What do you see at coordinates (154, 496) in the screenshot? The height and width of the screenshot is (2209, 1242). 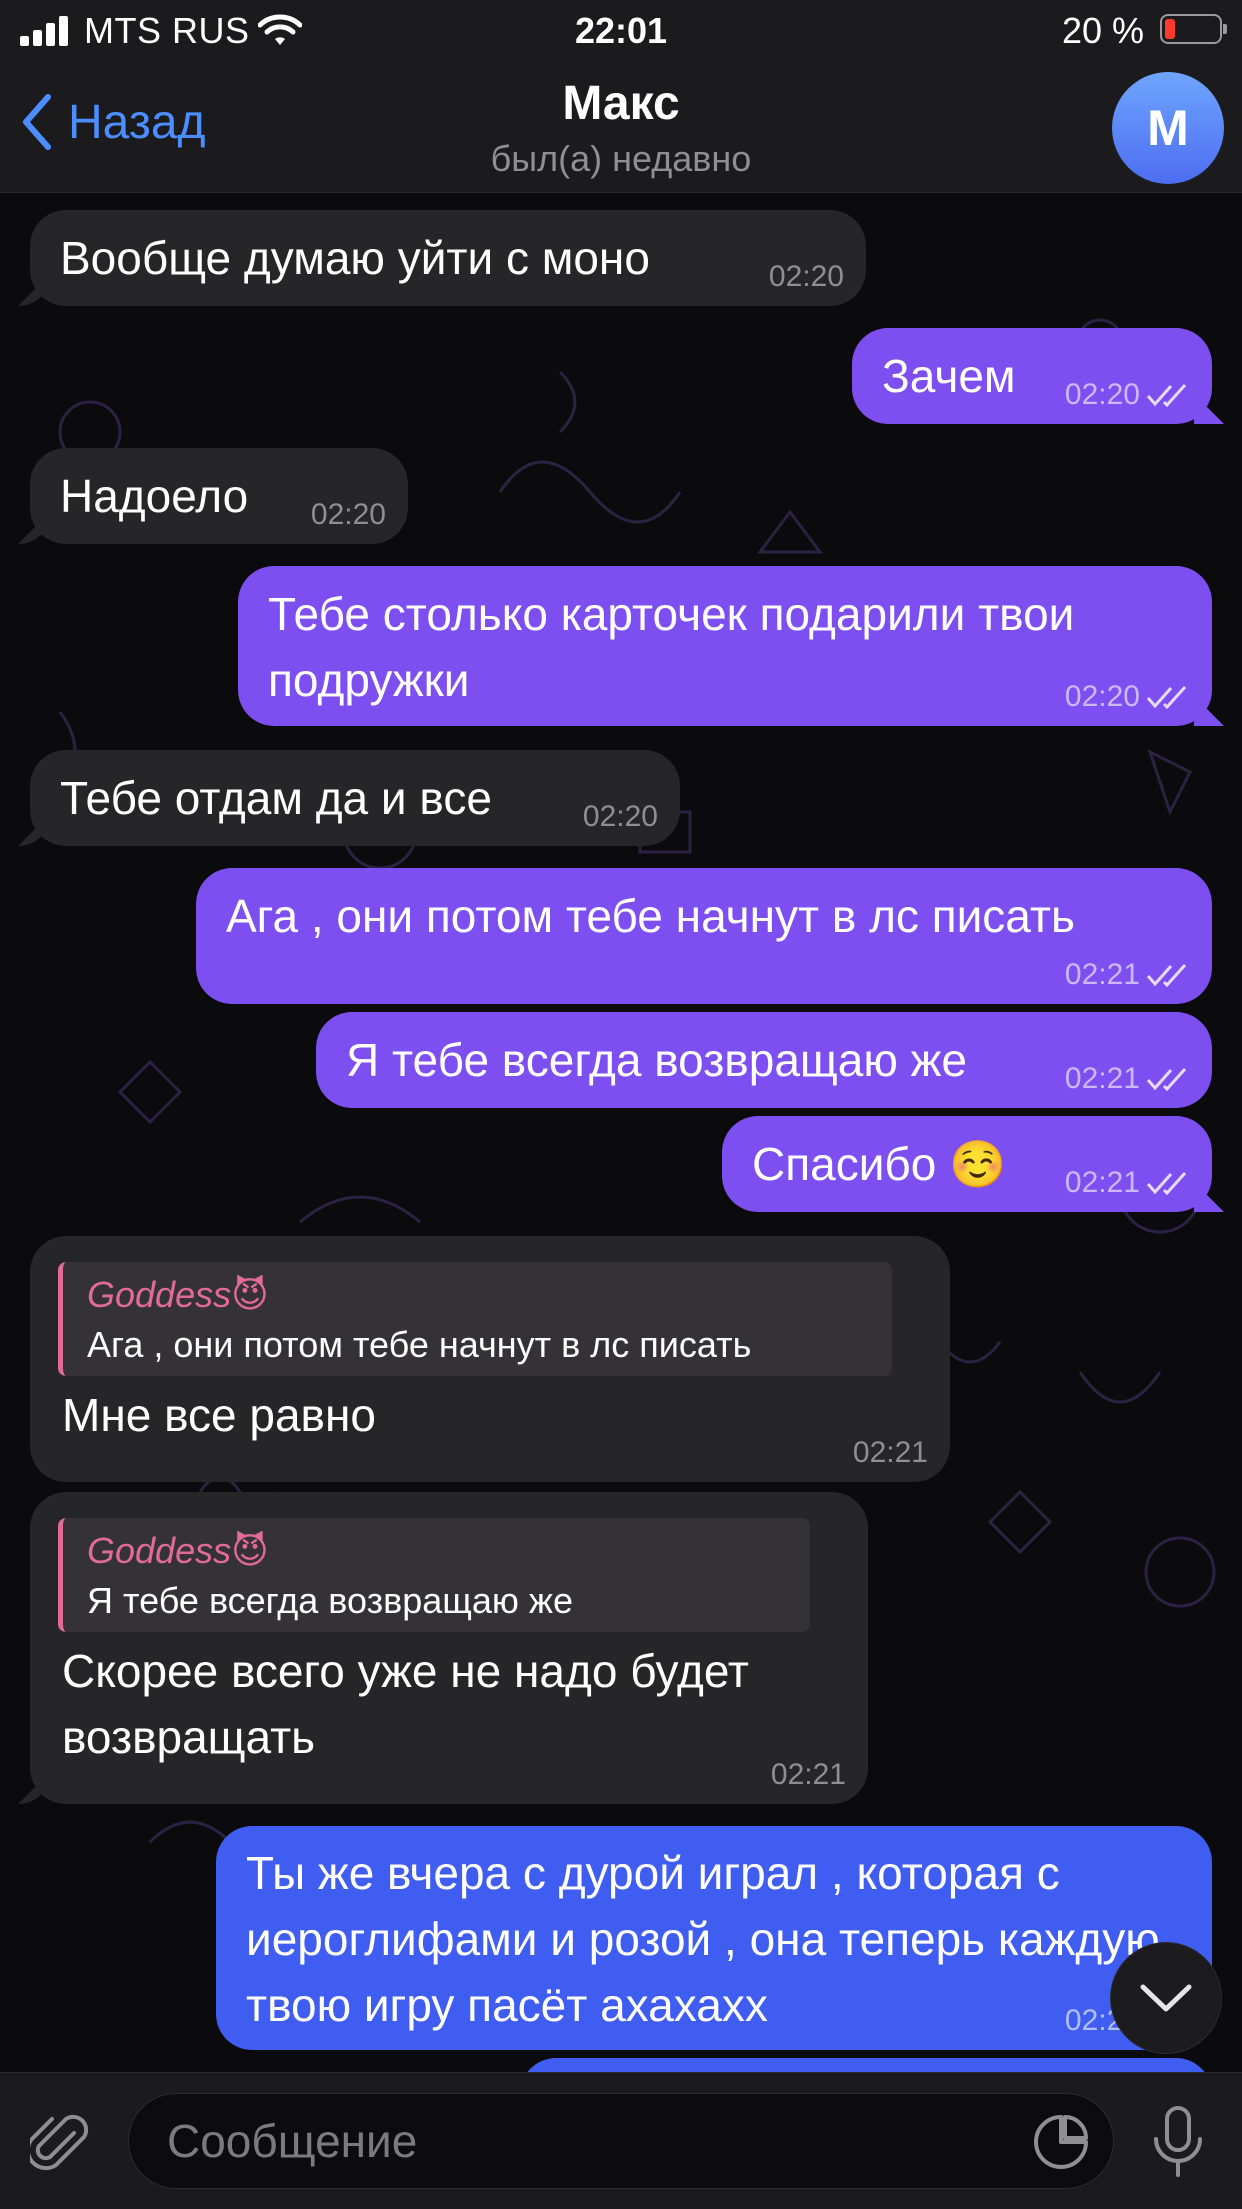 I see `message-text: Надоело` at bounding box center [154, 496].